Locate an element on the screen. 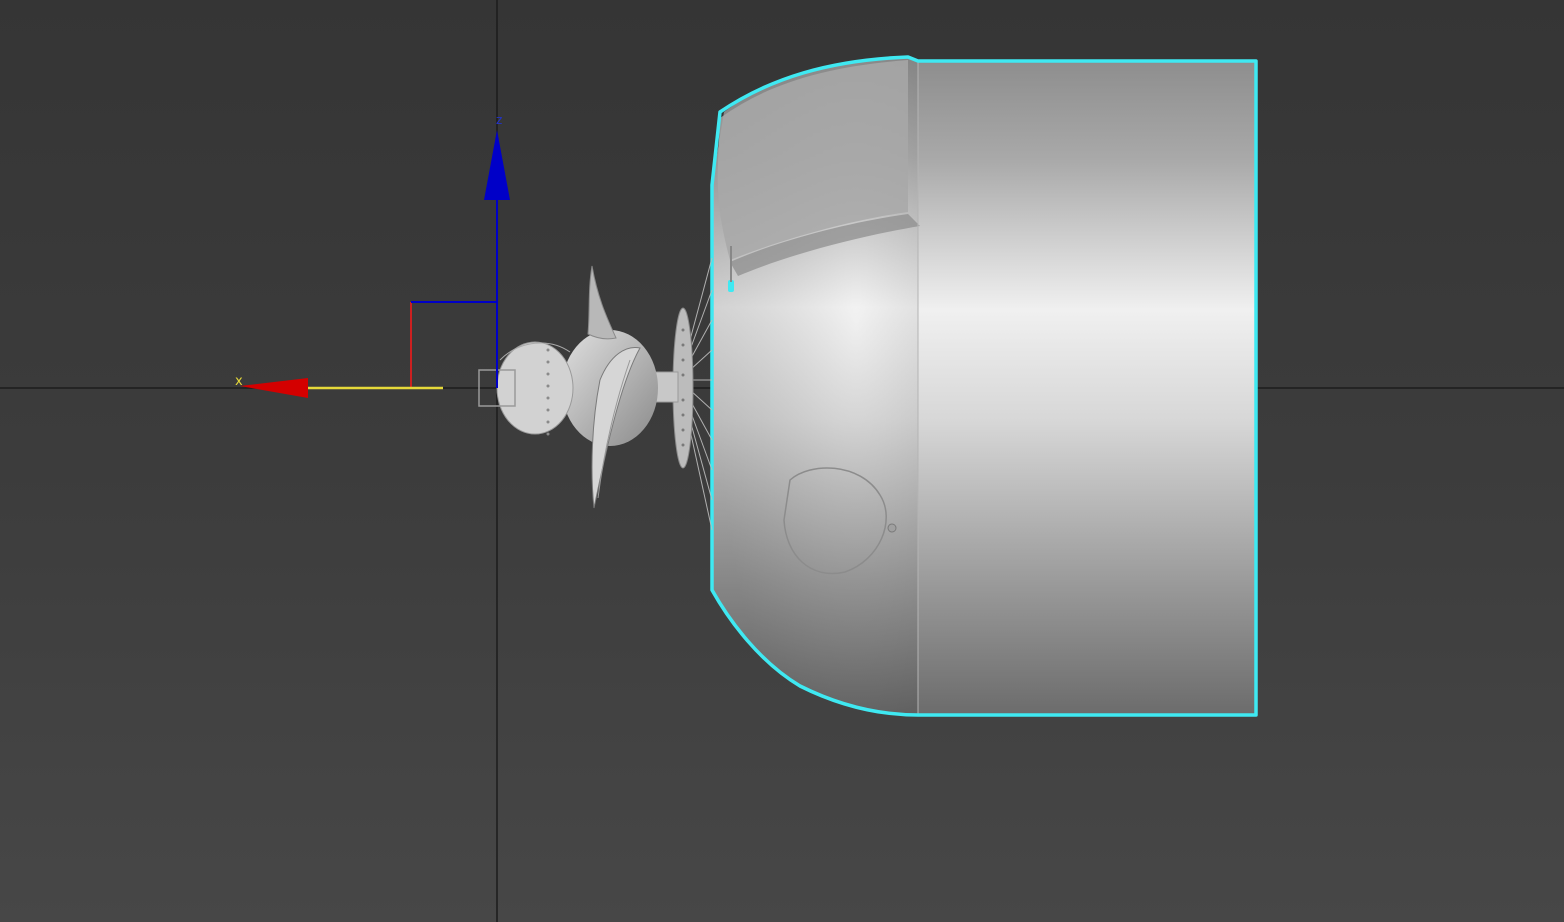  gizmo-x-label: x is located at coordinates (239, 381).